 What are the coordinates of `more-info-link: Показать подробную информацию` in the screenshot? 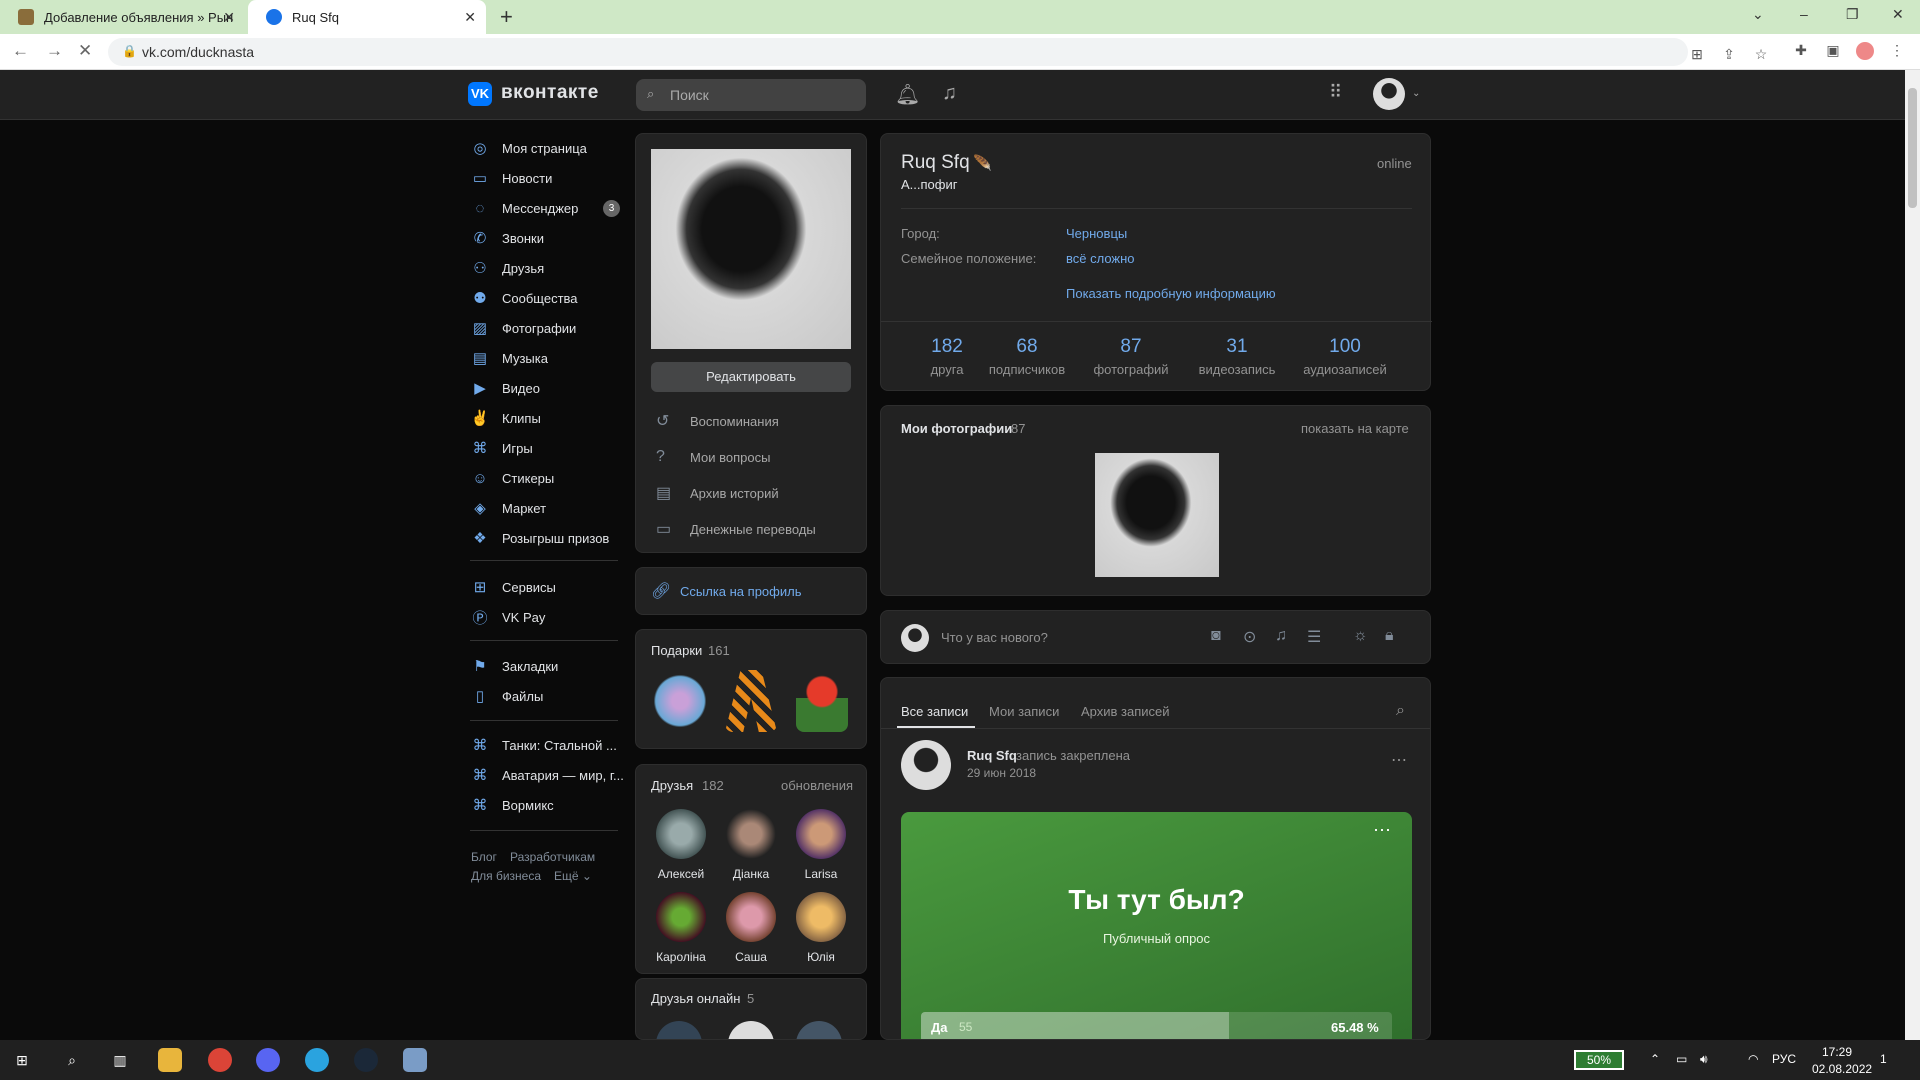 It's located at (1171, 293).